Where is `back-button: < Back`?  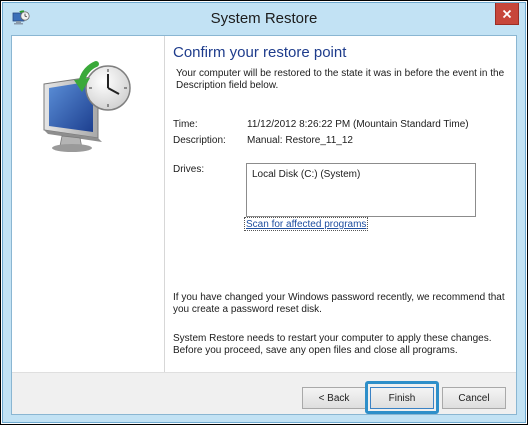
back-button: < Back is located at coordinates (334, 398).